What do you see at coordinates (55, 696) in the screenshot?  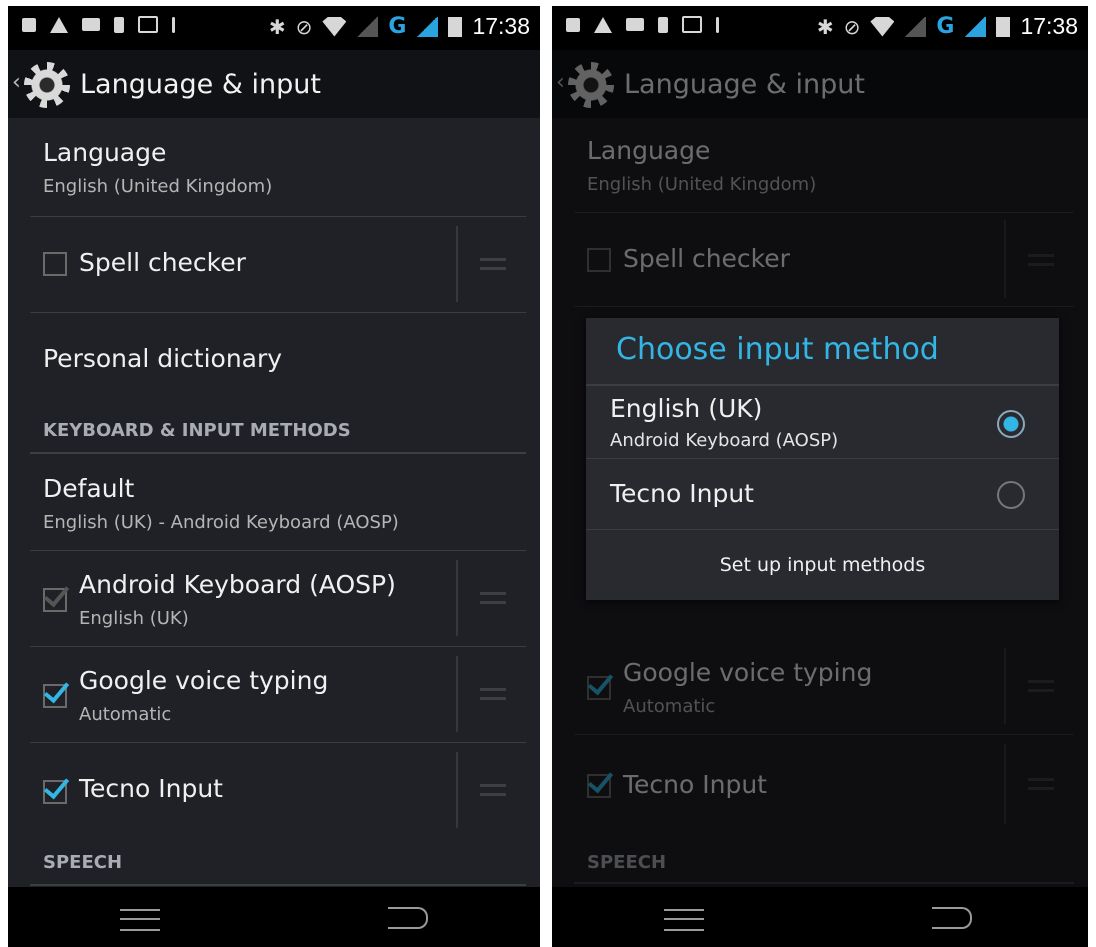 I see `google-voice-checkbox` at bounding box center [55, 696].